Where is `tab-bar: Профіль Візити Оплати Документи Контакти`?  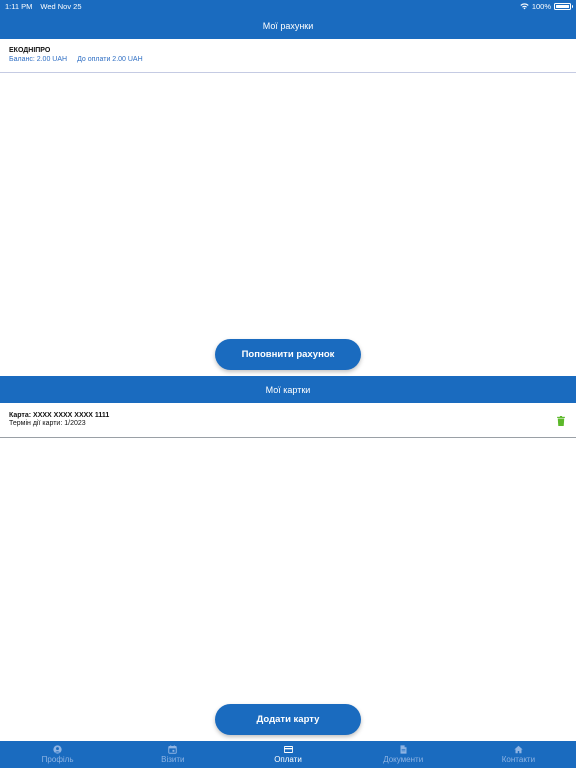 tab-bar: Профіль Візити Оплати Документи Контакти is located at coordinates (288, 754).